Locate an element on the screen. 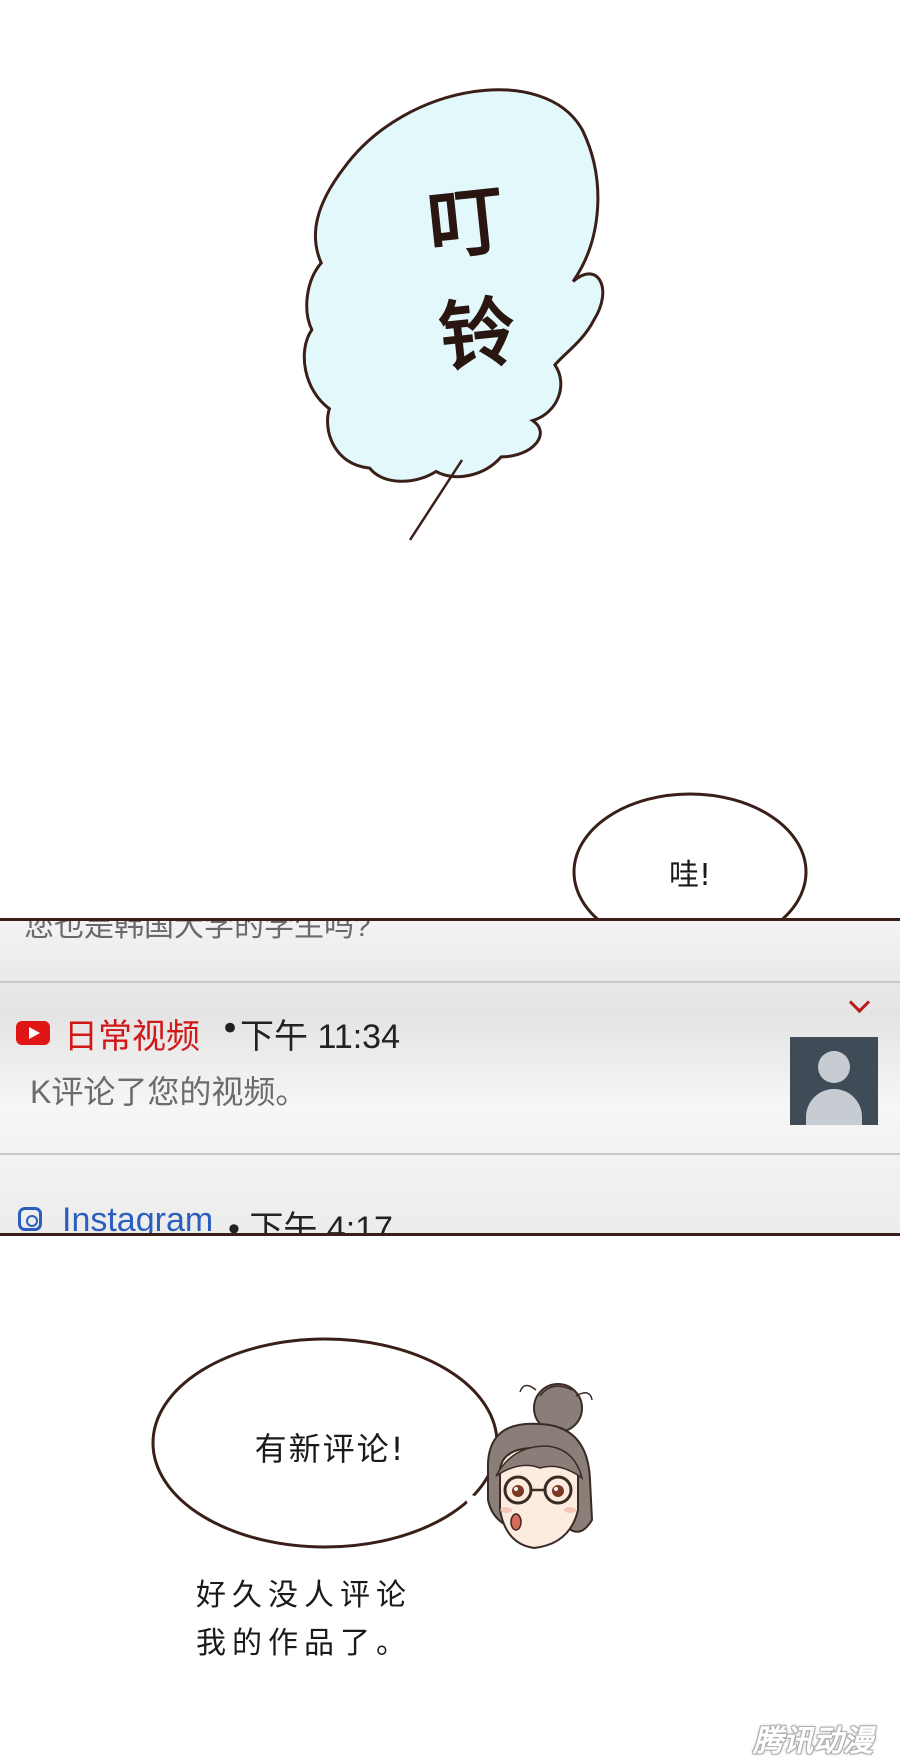 This screenshot has width=900, height=1762. caption: 好久没人评论 我的作品了。 is located at coordinates (304, 1620).